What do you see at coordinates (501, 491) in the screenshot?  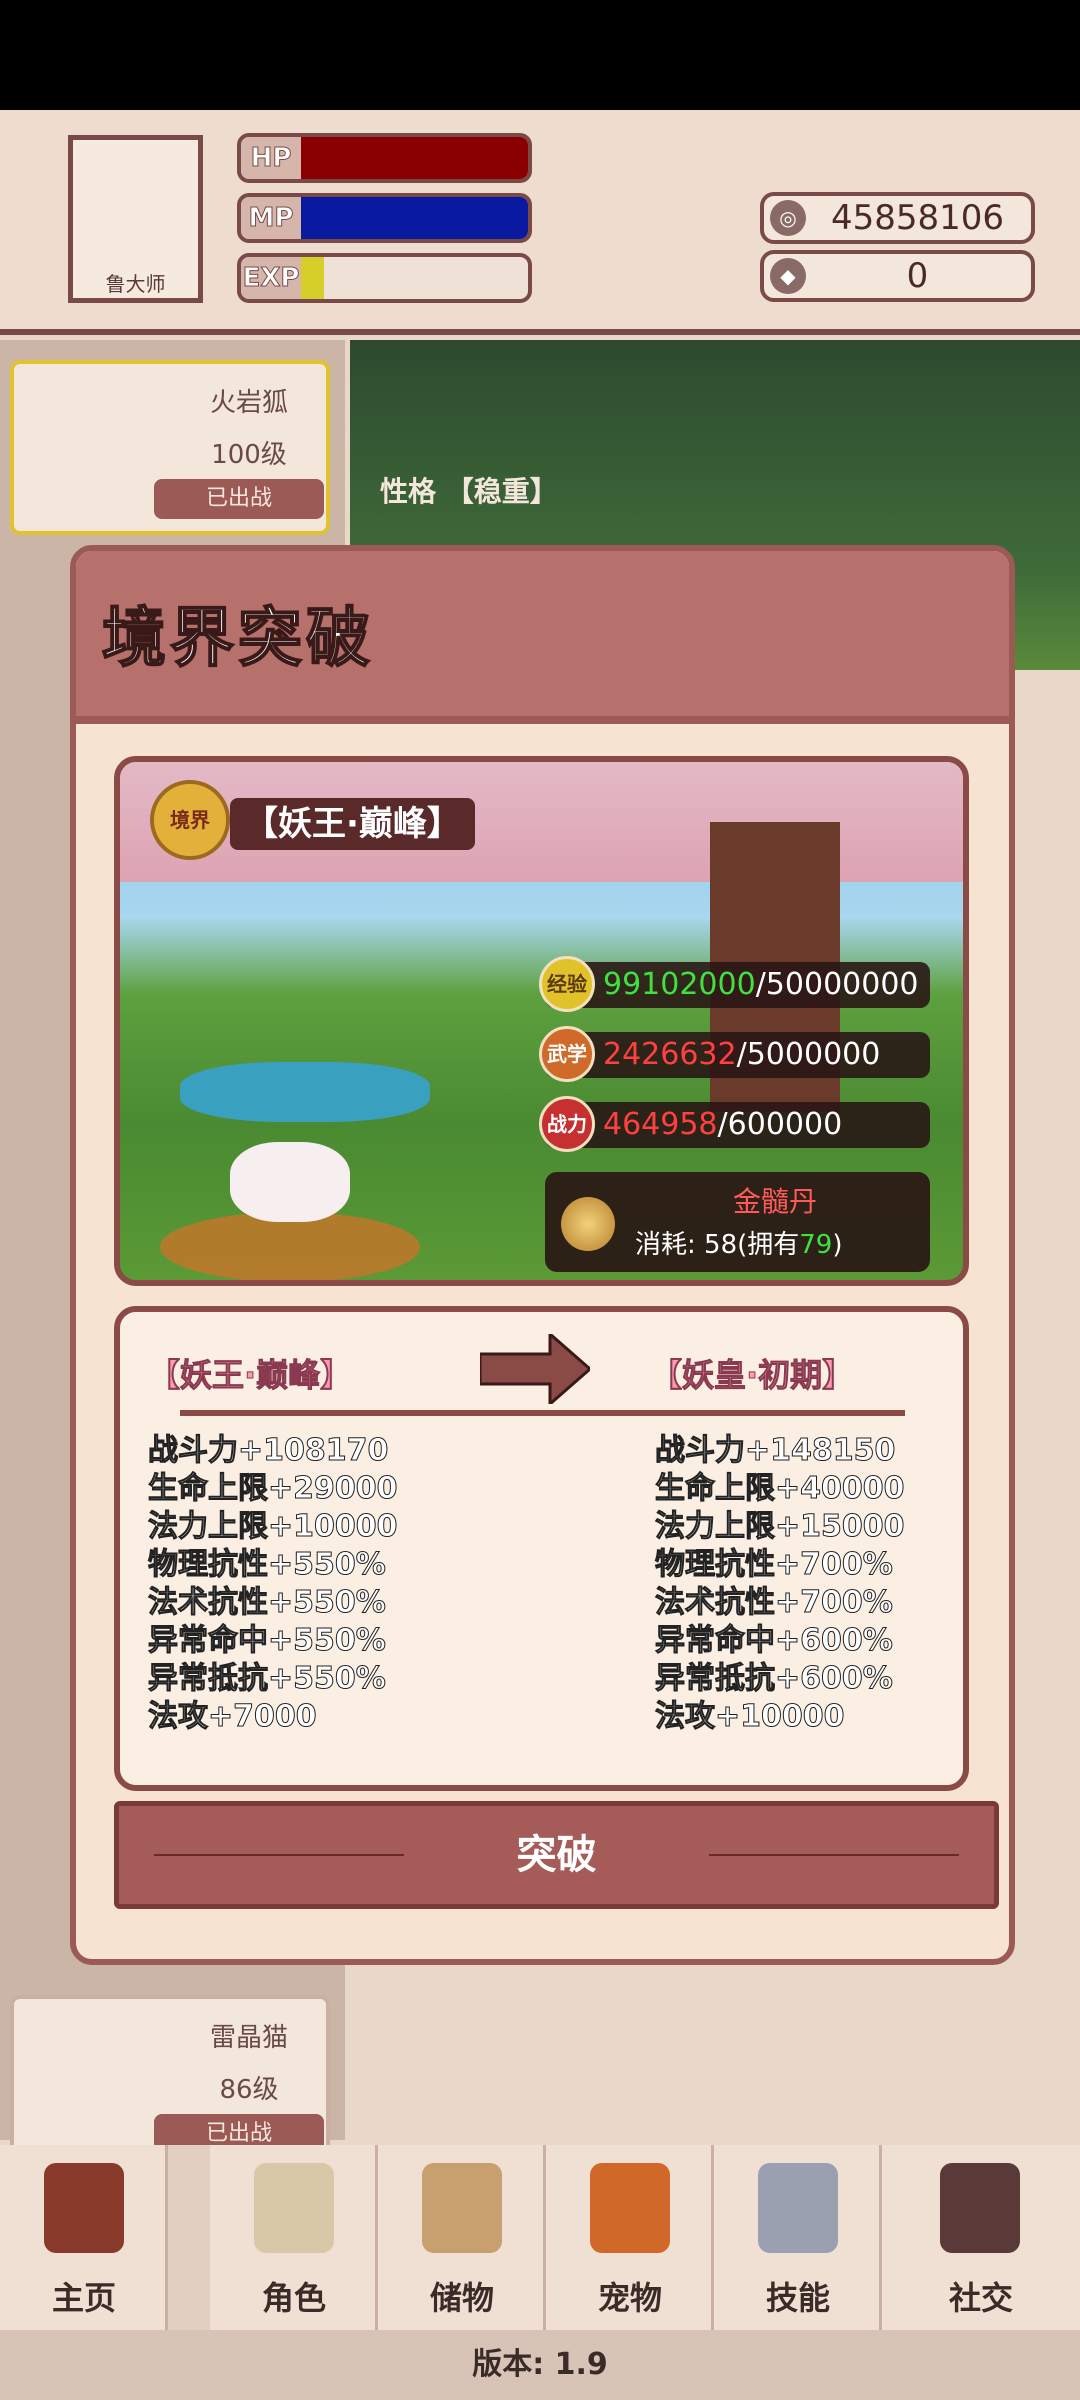 I see `personality-value: 【稳重】` at bounding box center [501, 491].